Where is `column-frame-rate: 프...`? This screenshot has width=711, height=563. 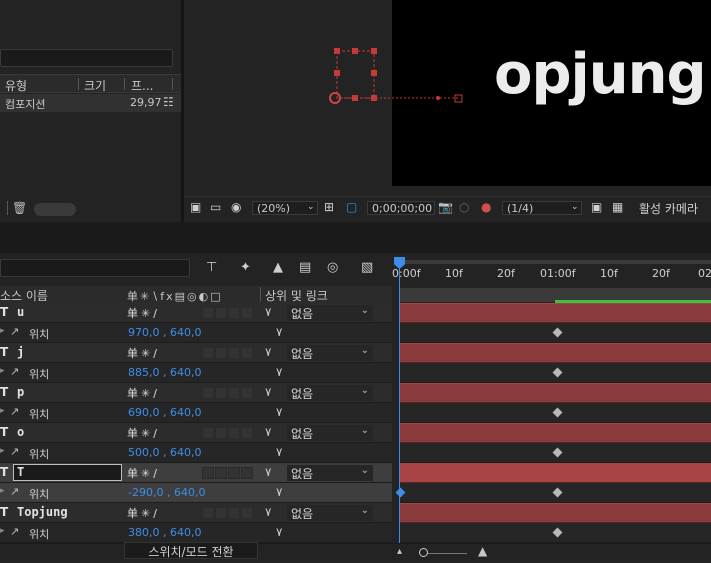
column-frame-rate: 프... is located at coordinates (142, 85).